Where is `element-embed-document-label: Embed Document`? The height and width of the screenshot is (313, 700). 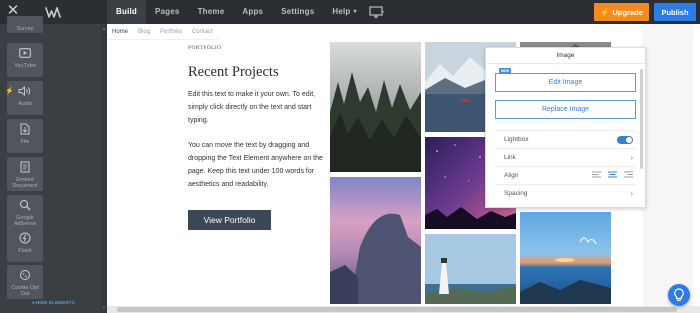 element-embed-document-label: Embed Document is located at coordinates (25, 183).